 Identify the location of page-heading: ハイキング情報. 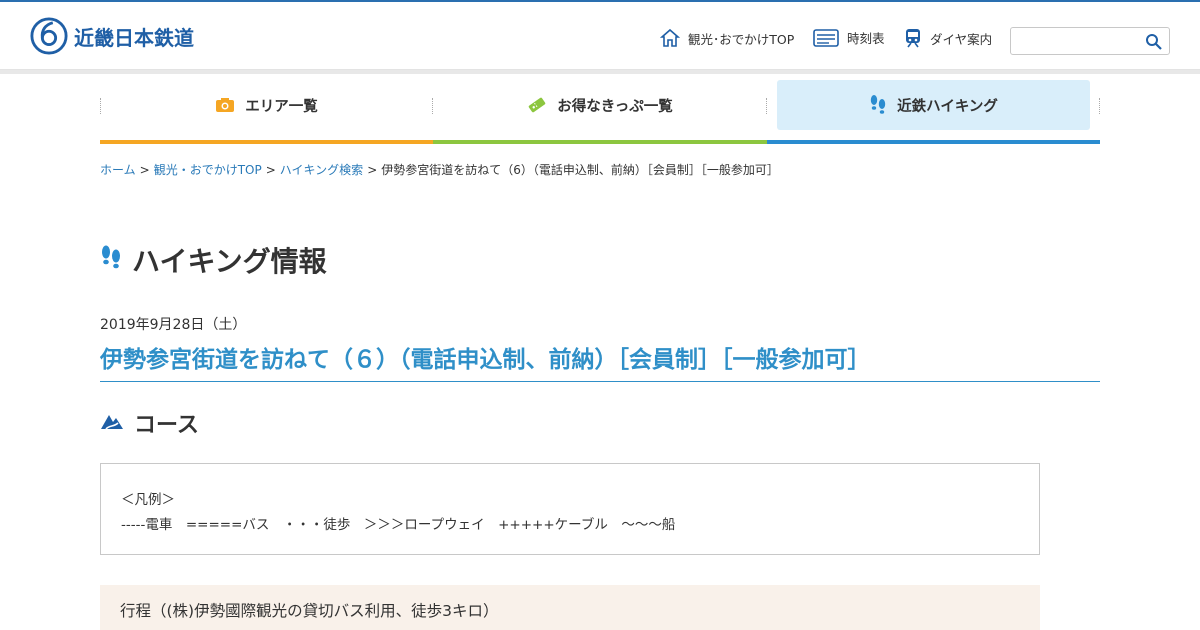
(213, 260).